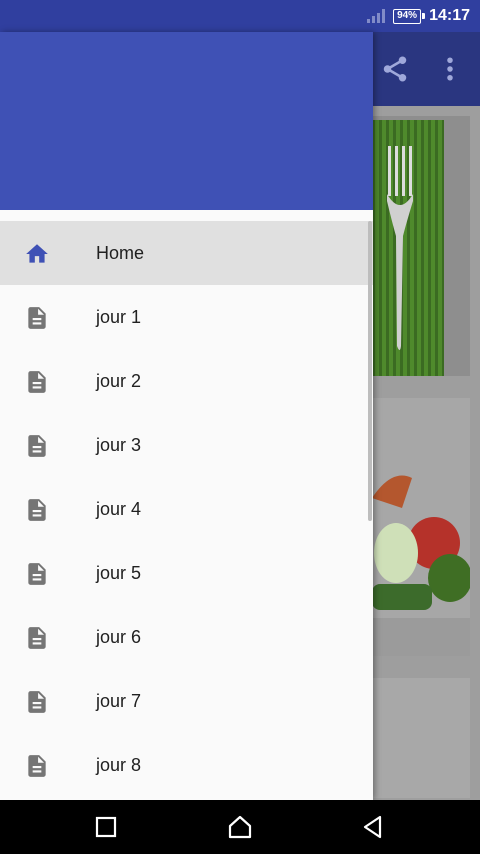 The width and height of the screenshot is (480, 854). What do you see at coordinates (119, 636) in the screenshot?
I see `nav-item-label: jour 6` at bounding box center [119, 636].